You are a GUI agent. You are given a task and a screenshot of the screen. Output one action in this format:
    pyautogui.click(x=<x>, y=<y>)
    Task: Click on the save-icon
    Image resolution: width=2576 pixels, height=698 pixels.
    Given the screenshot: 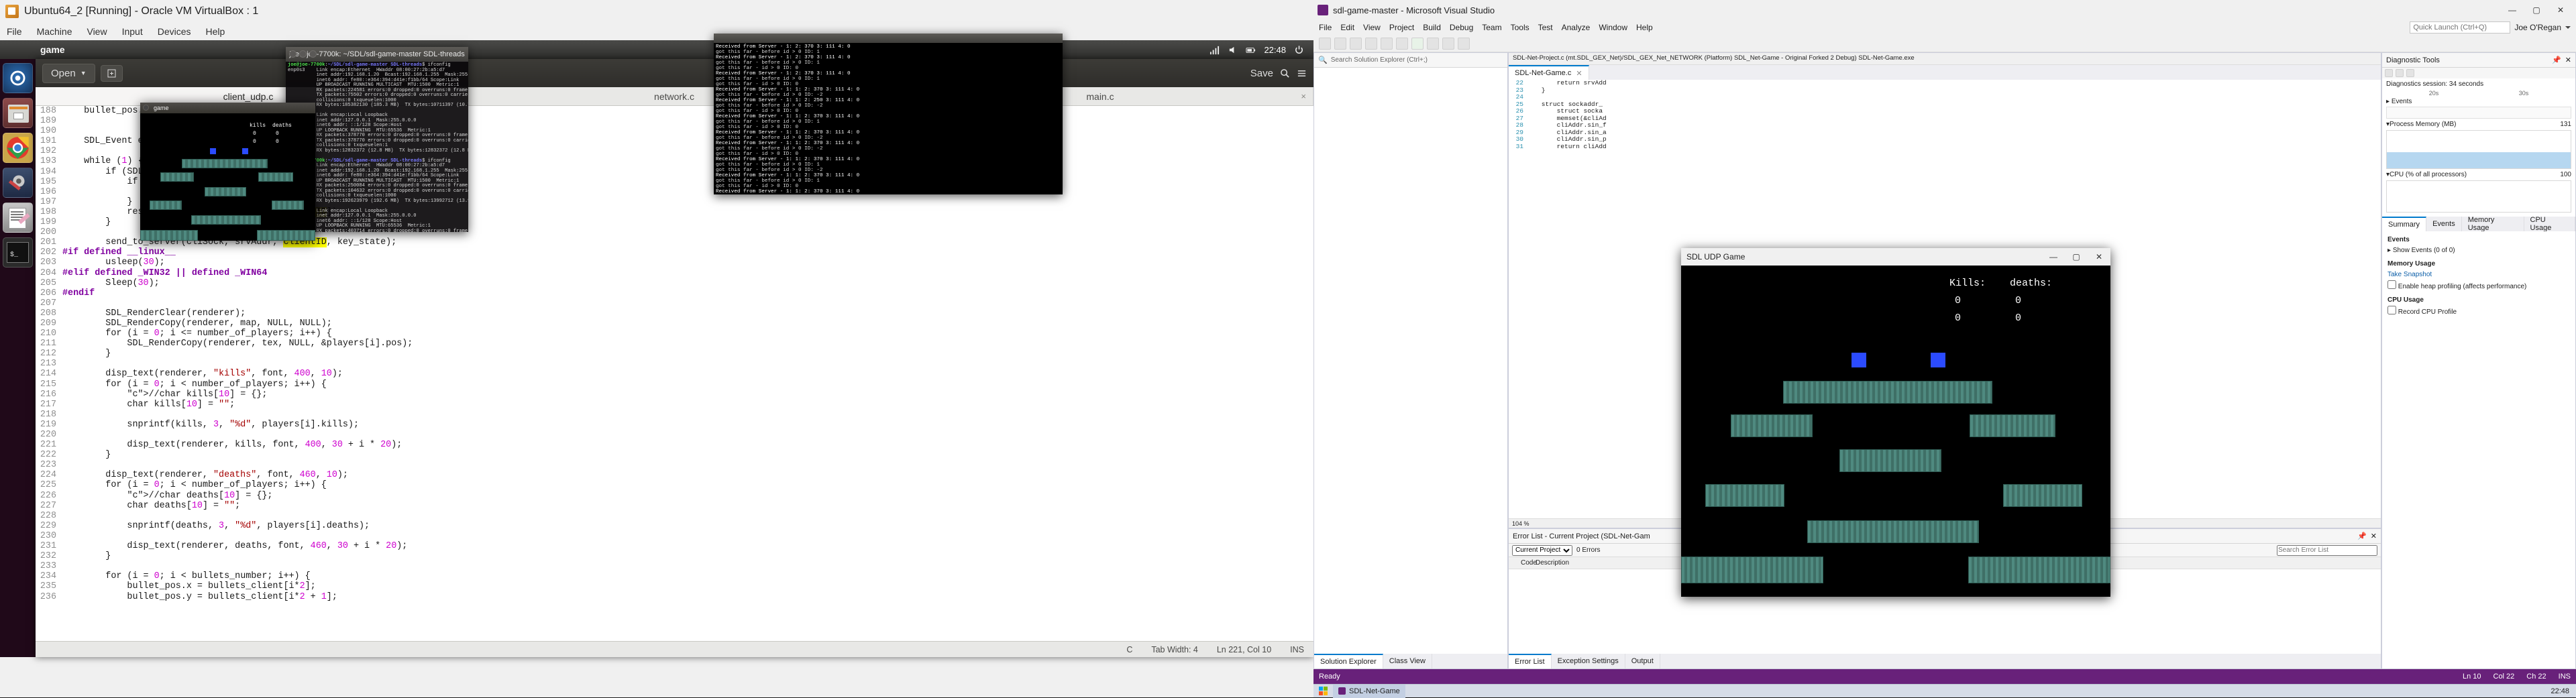 What is the action you would take?
    pyautogui.click(x=1356, y=44)
    